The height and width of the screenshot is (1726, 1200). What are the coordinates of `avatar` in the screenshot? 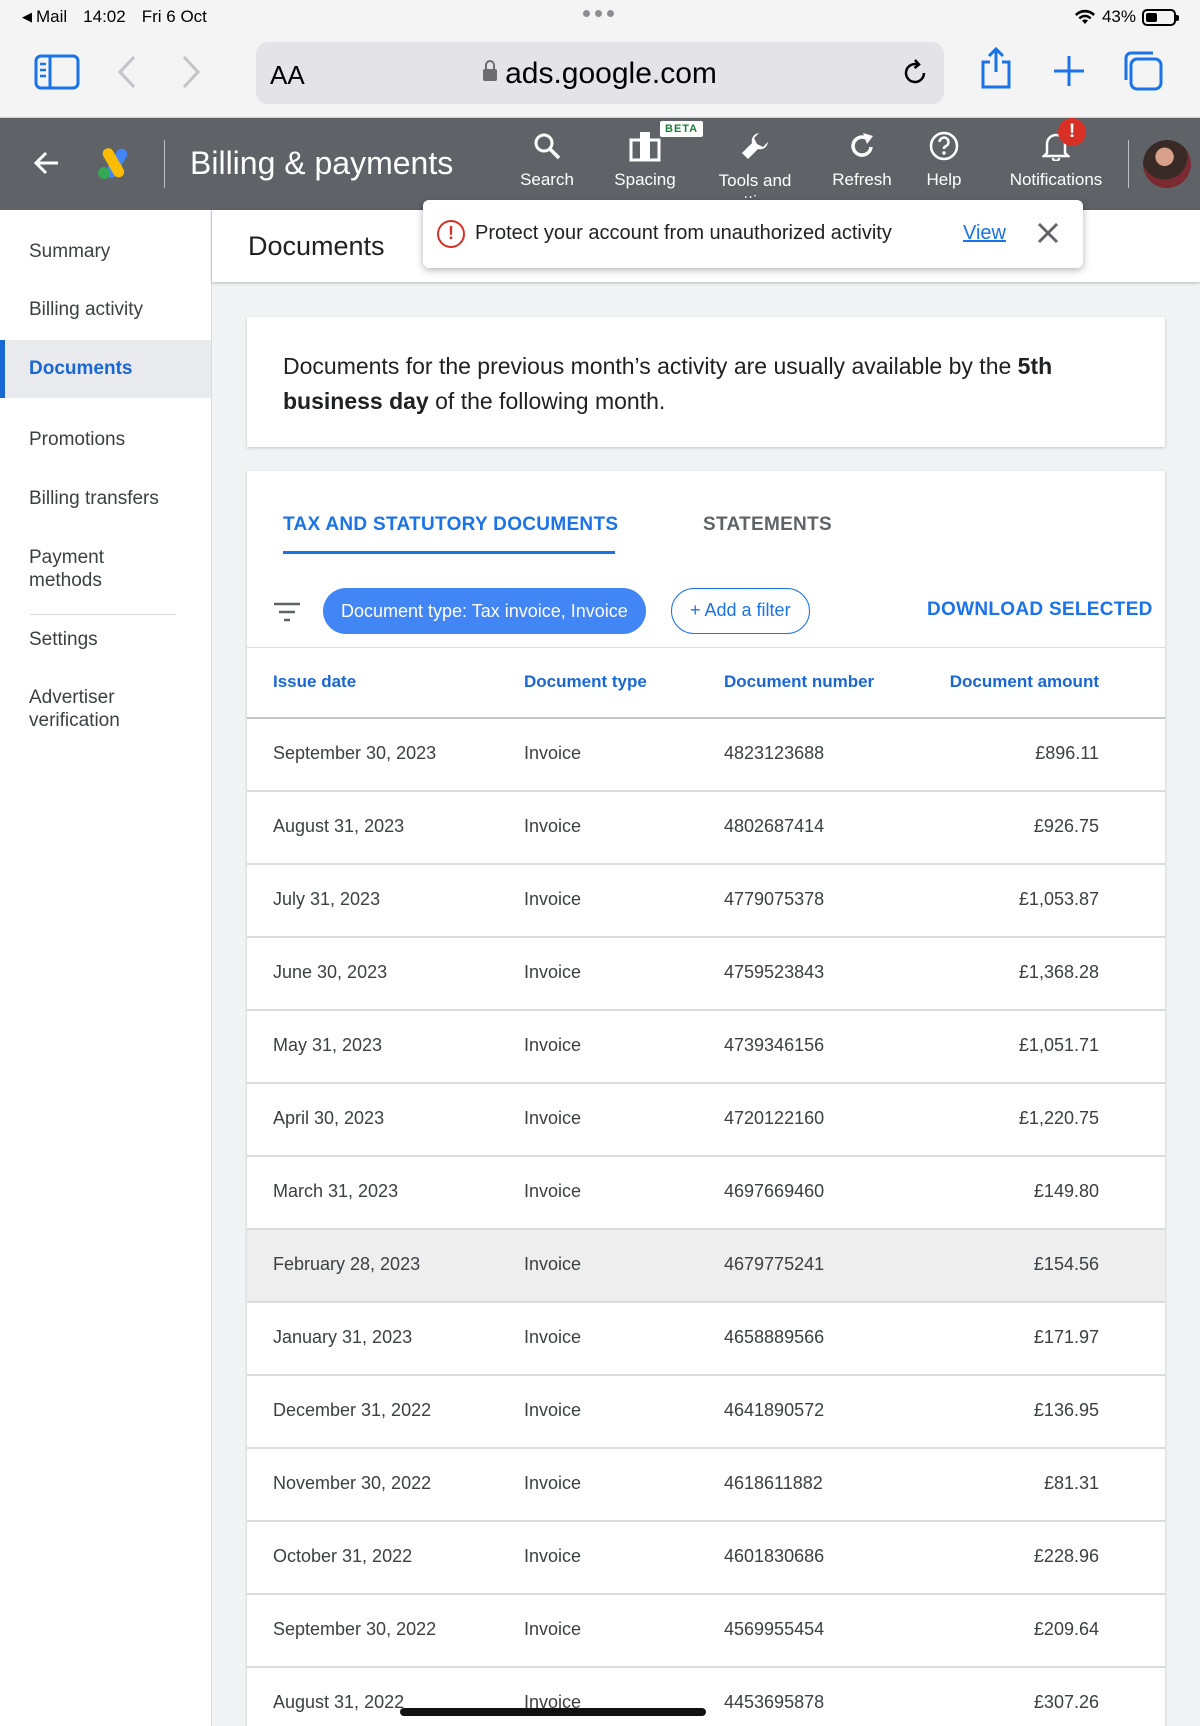 It's located at (1167, 164).